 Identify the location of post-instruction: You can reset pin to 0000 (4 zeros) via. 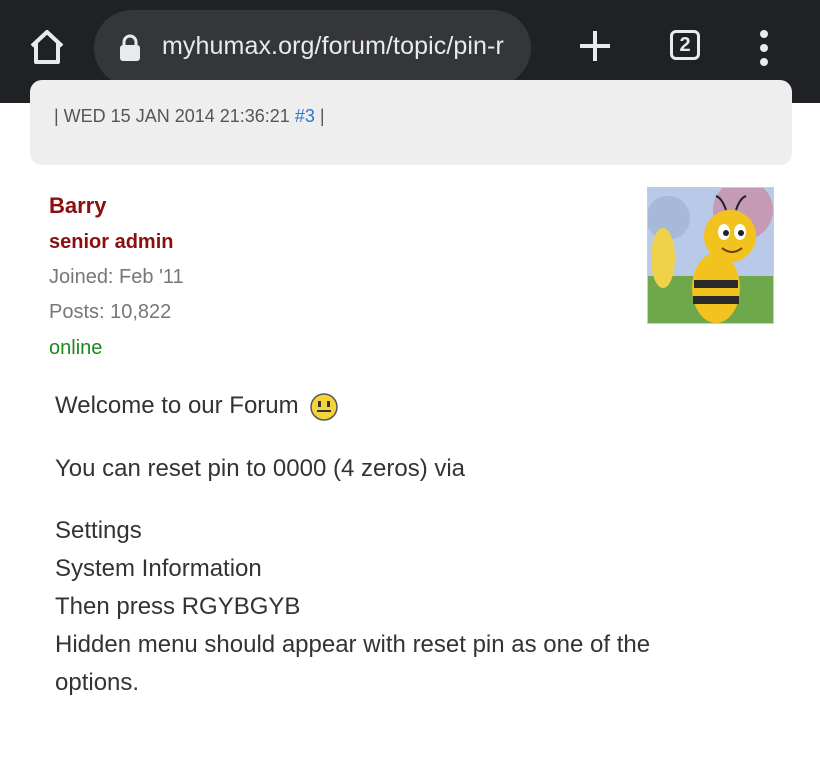
(260, 468).